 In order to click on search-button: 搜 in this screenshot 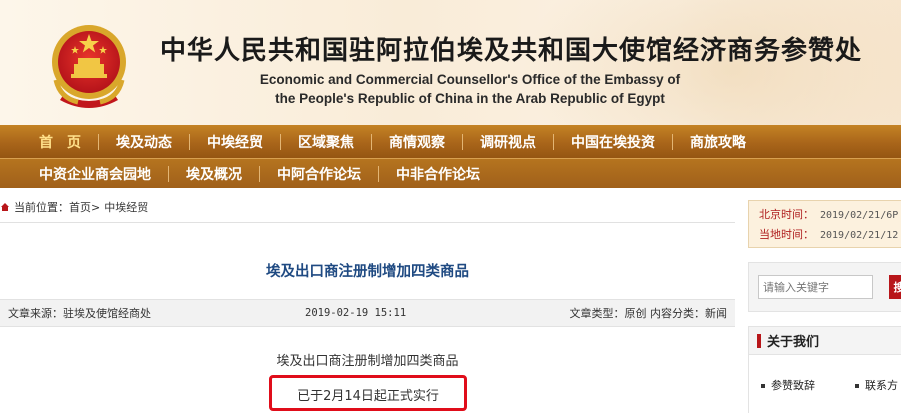, I will do `click(895, 287)`.